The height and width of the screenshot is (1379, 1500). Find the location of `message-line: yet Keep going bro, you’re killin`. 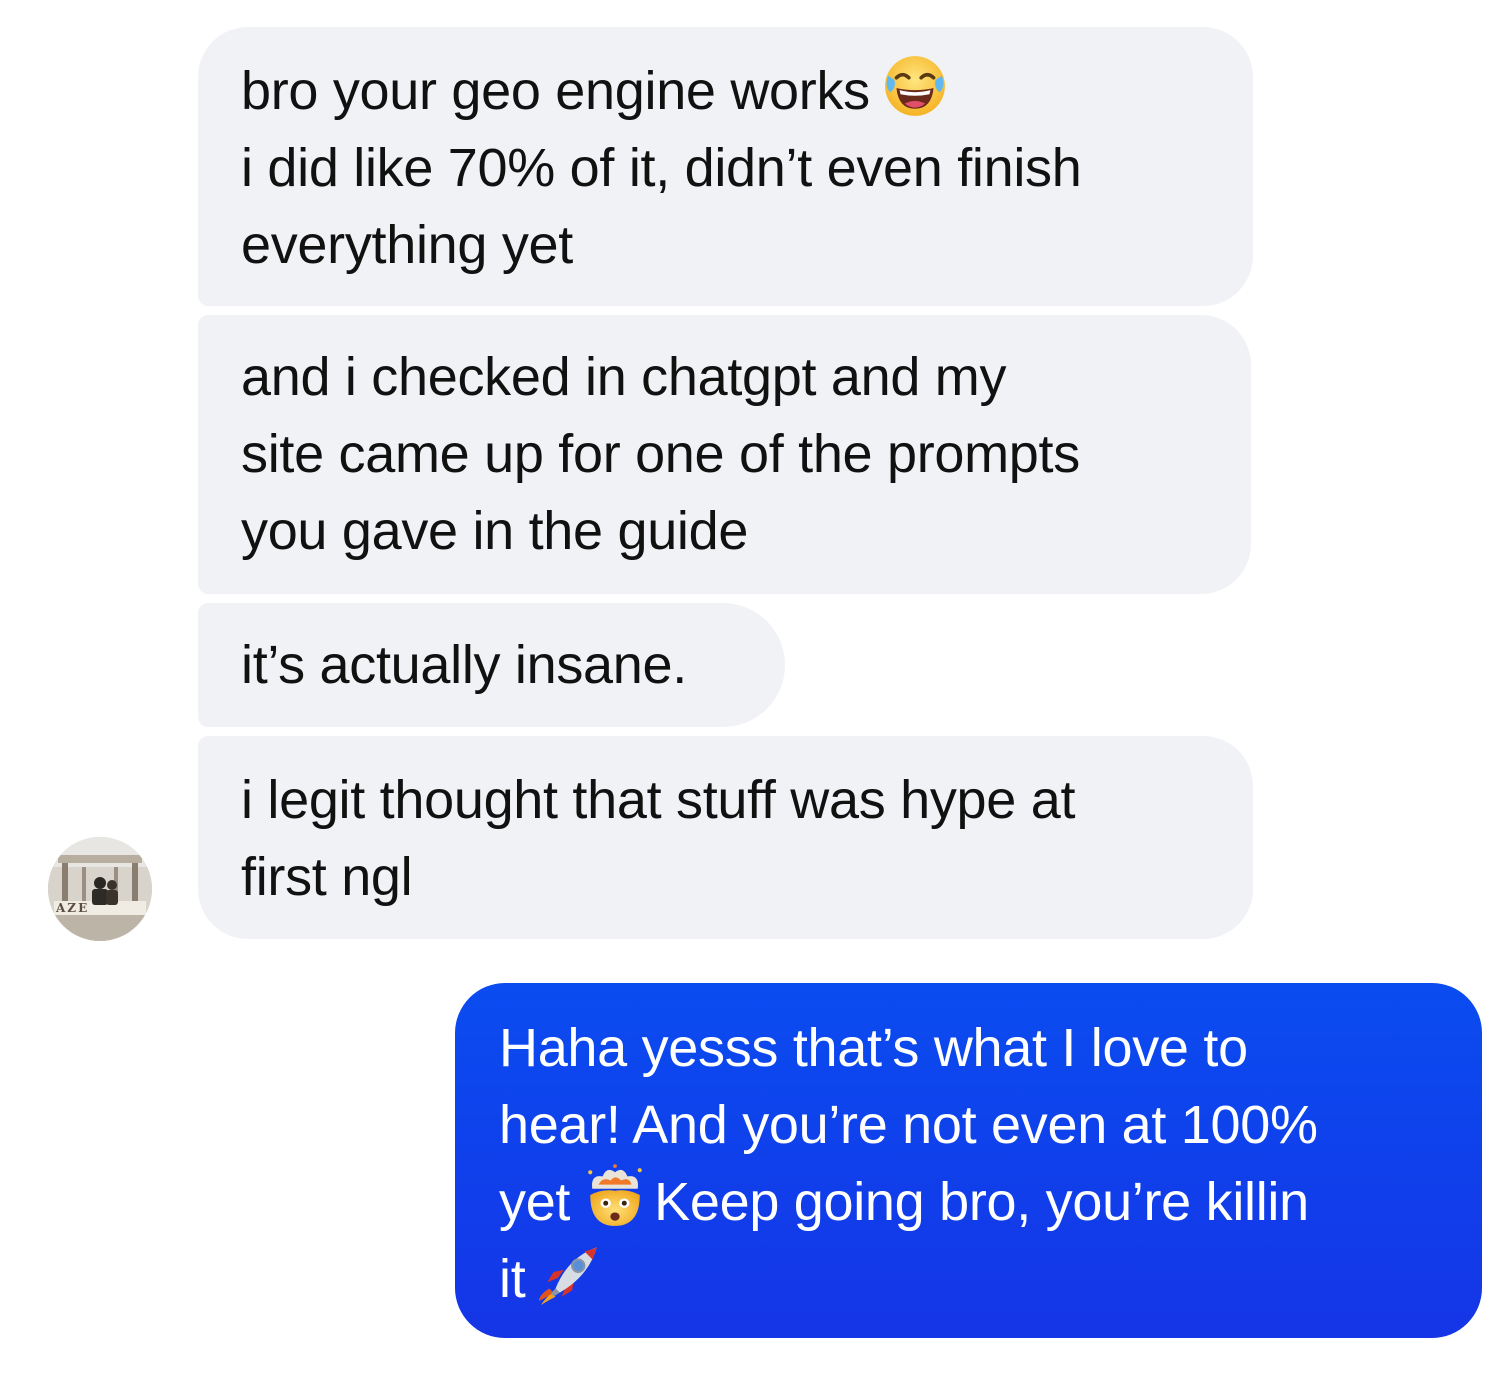

message-line: yet Keep going bro, you’re killin is located at coordinates (975, 1202).